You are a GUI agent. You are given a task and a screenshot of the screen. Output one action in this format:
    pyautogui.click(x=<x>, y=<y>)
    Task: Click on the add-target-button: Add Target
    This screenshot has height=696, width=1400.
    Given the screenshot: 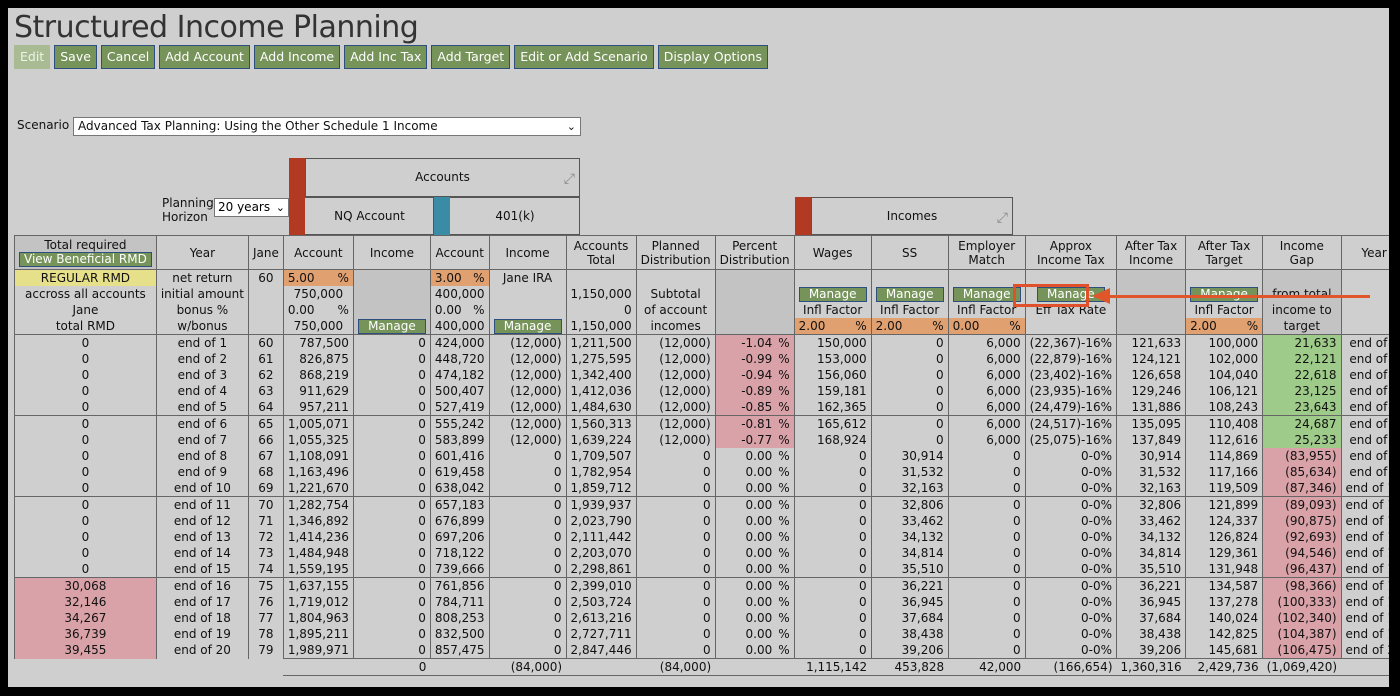 What is the action you would take?
    pyautogui.click(x=471, y=57)
    